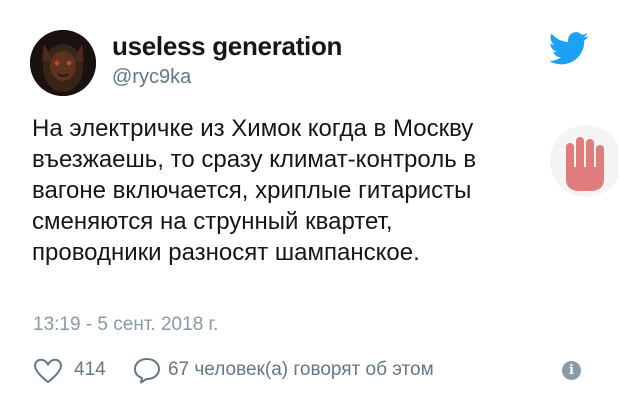 This screenshot has width=620, height=400. Describe the element at coordinates (125, 325) in the screenshot. I see `tweet-timestamp: 13:19 - 5 сент. 2018 г.` at that location.